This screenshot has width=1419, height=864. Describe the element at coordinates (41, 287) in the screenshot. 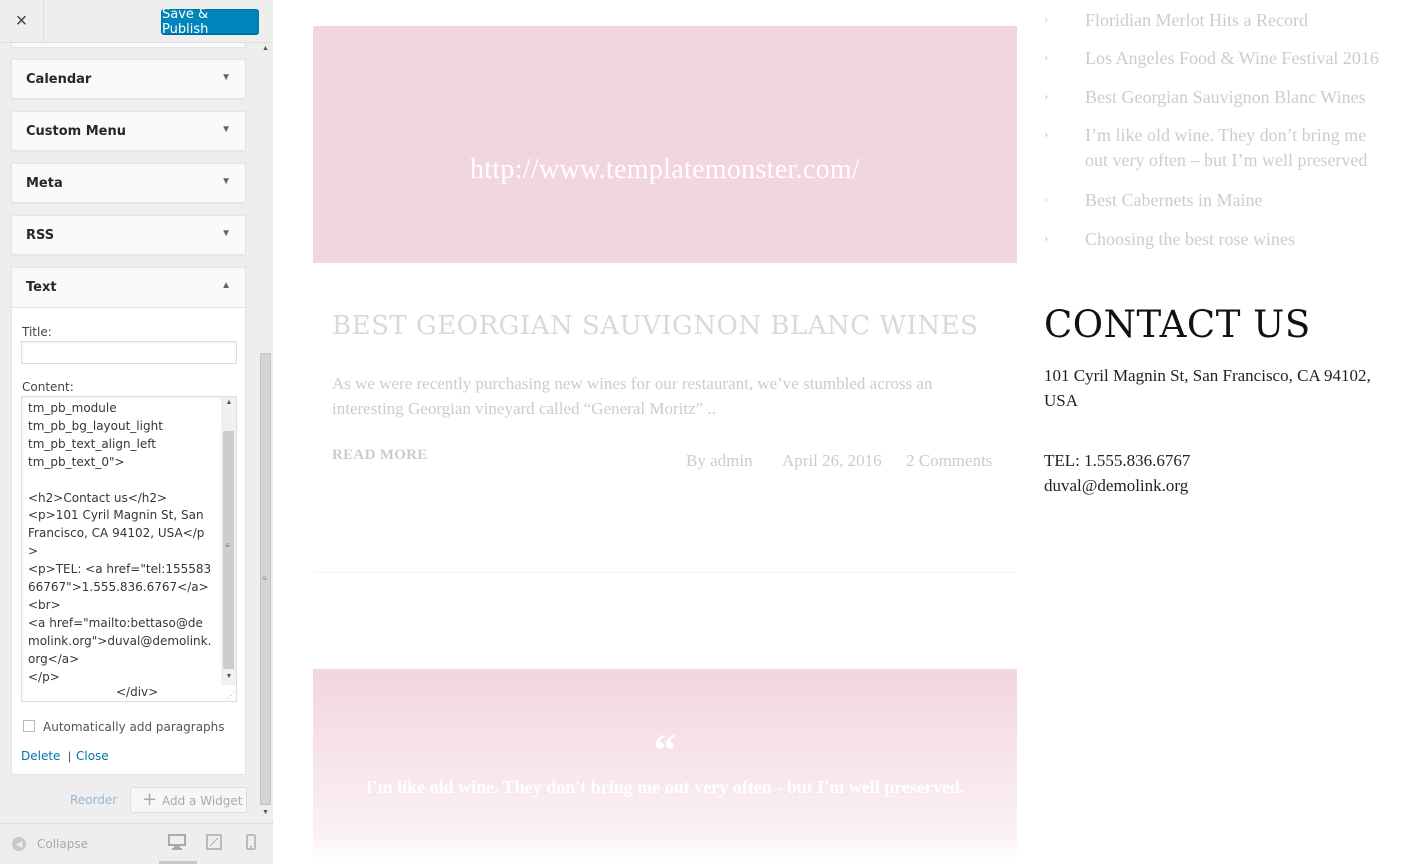

I see `widget-title: Text` at that location.